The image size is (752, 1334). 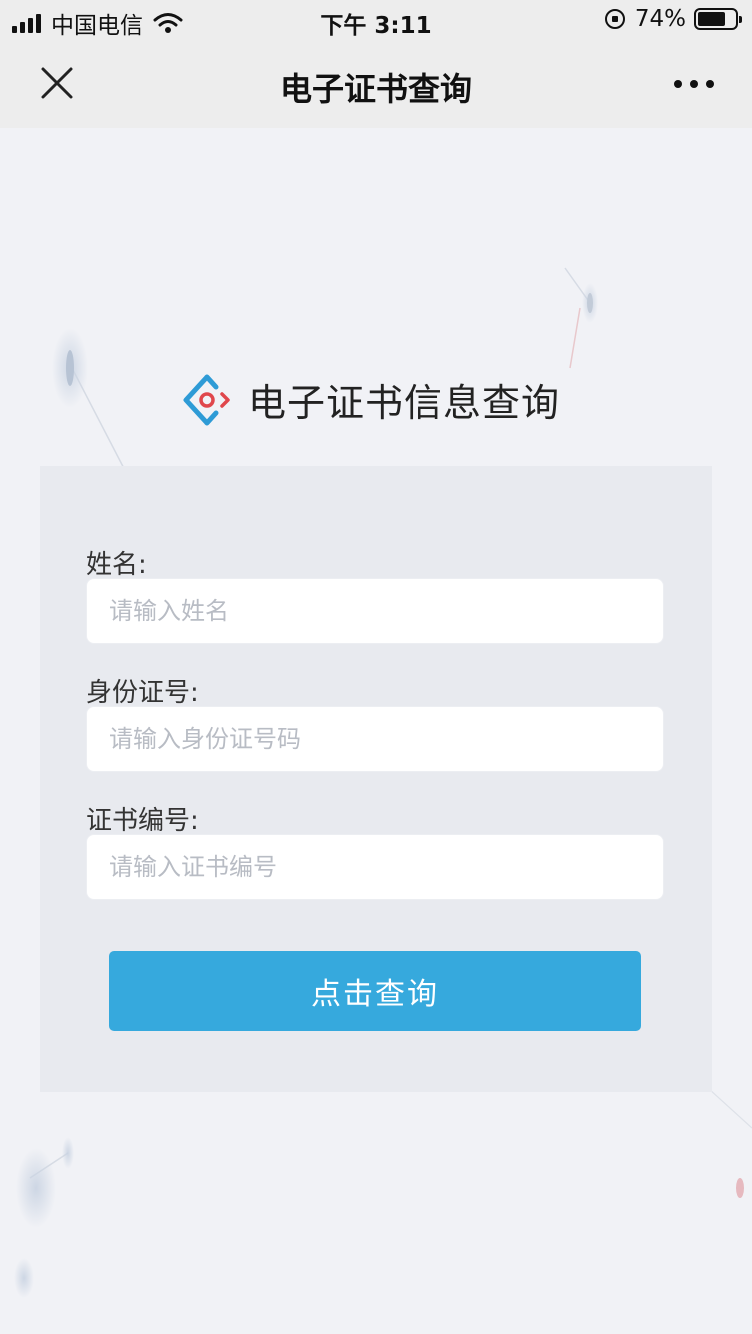 I want to click on page-header: 电子证书信息查询, so click(x=370, y=399).